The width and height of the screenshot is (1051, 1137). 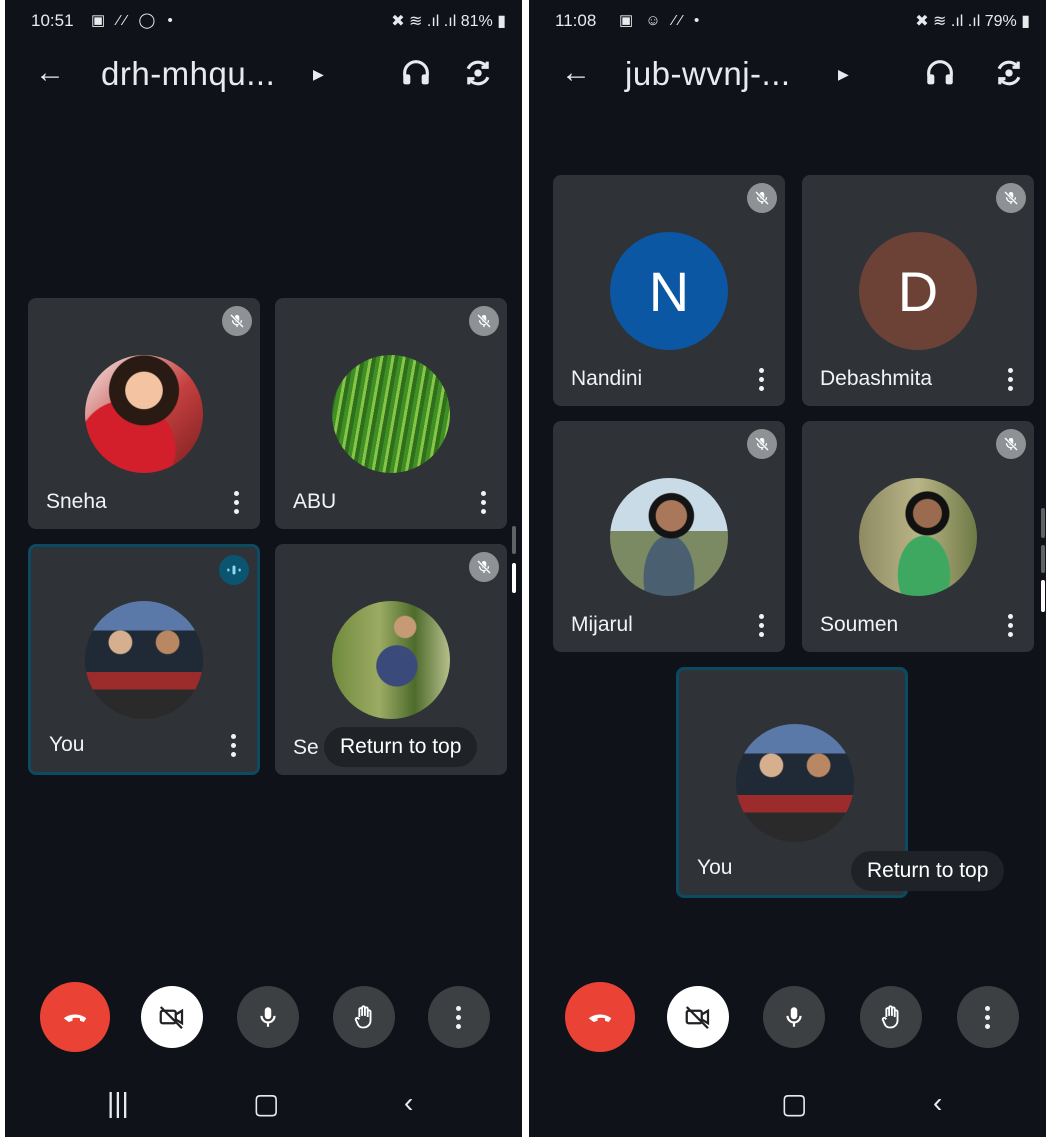 I want to click on participant-tile-soumen: Soumen, so click(x=918, y=536).